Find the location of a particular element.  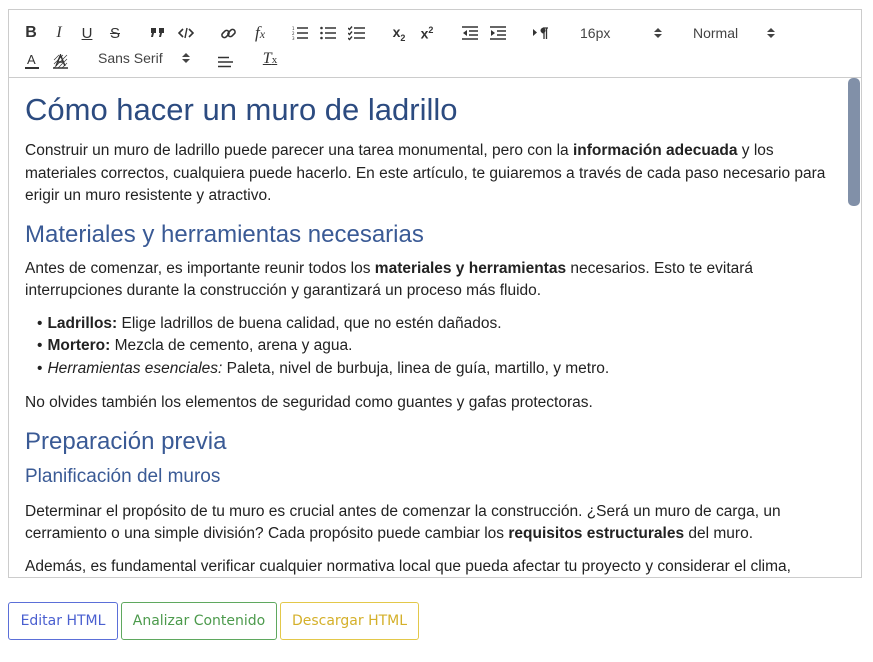

italic-icon: I is located at coordinates (59, 32).